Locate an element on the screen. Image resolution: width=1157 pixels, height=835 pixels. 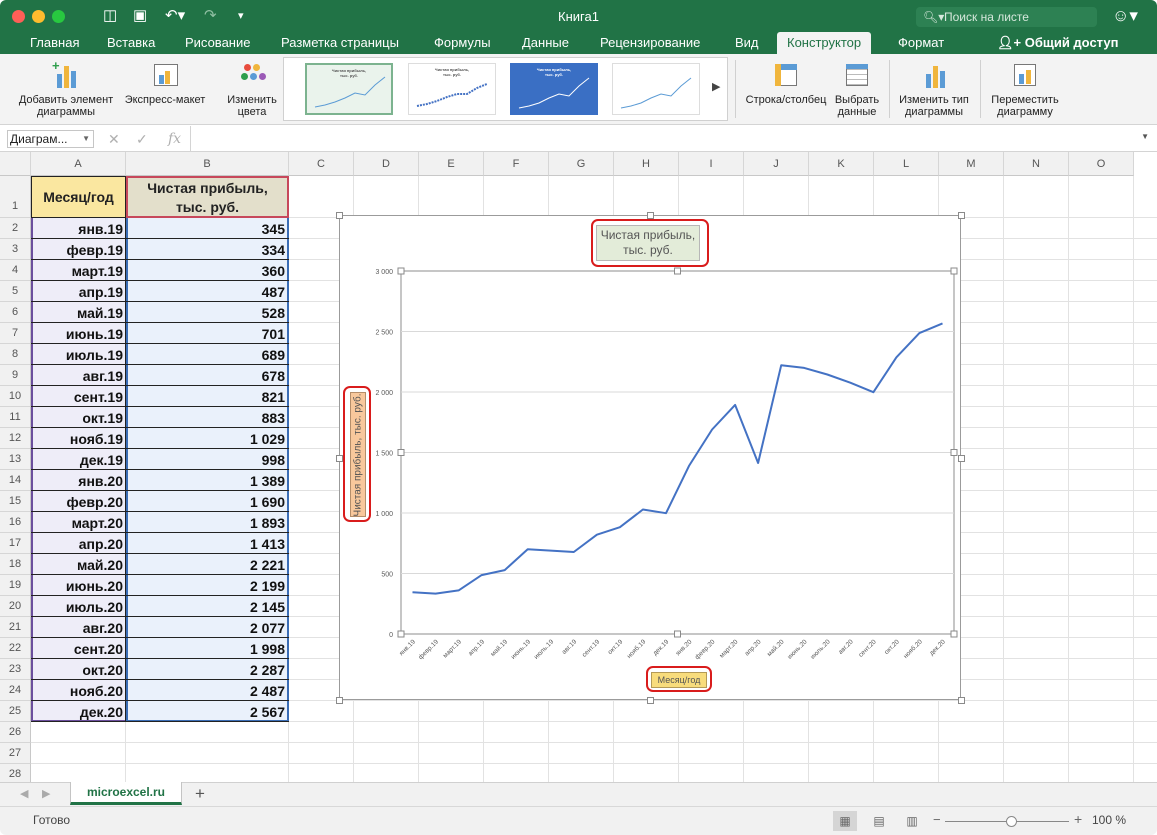
row-header-27: 27 is located at coordinates (15, 753).